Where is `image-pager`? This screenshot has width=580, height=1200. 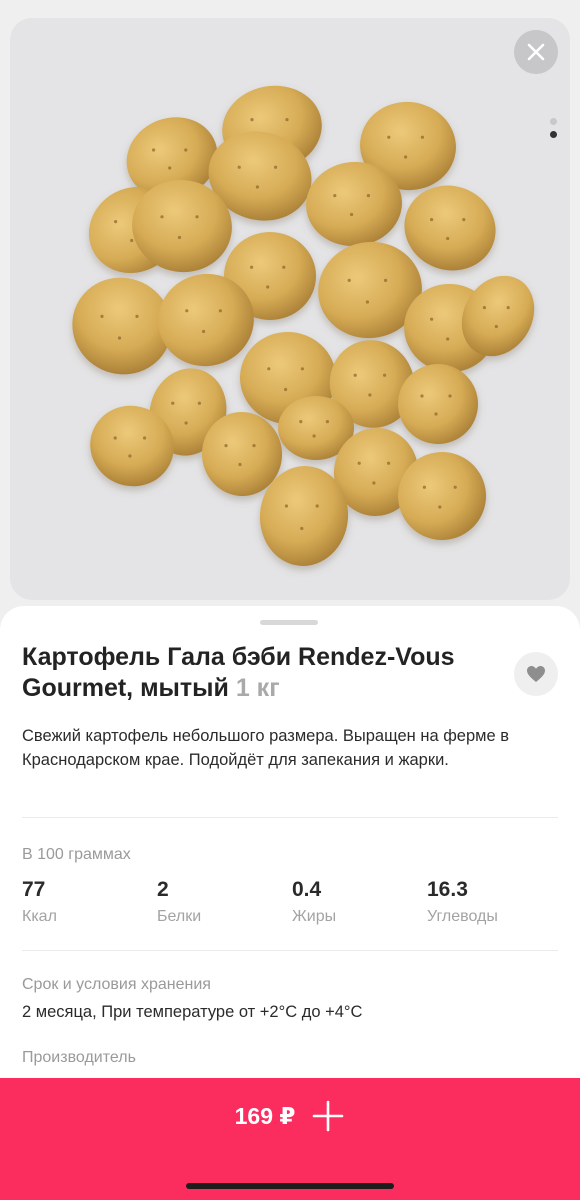
image-pager is located at coordinates (554, 131).